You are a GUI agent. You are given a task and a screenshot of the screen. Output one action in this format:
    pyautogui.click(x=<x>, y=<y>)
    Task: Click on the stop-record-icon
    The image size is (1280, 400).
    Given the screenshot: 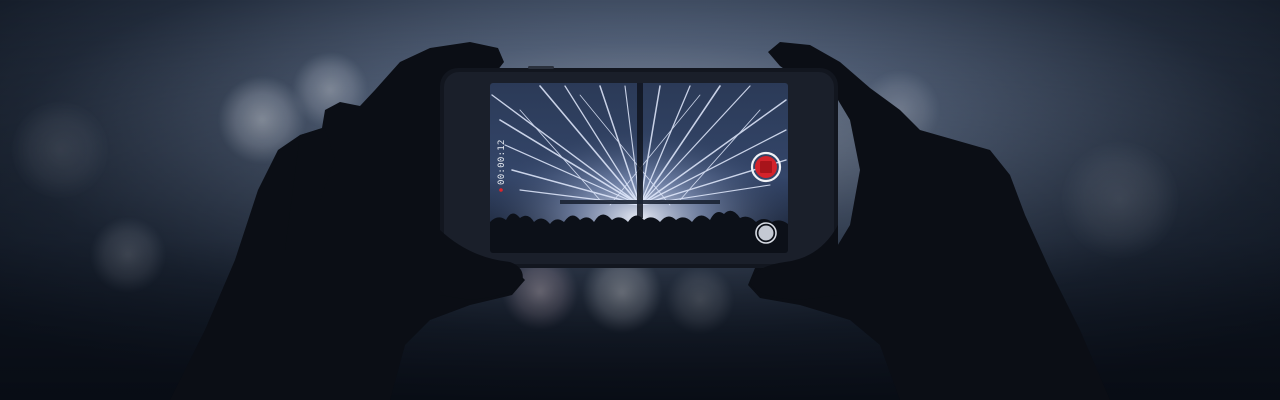 What is the action you would take?
    pyautogui.click(x=766, y=167)
    